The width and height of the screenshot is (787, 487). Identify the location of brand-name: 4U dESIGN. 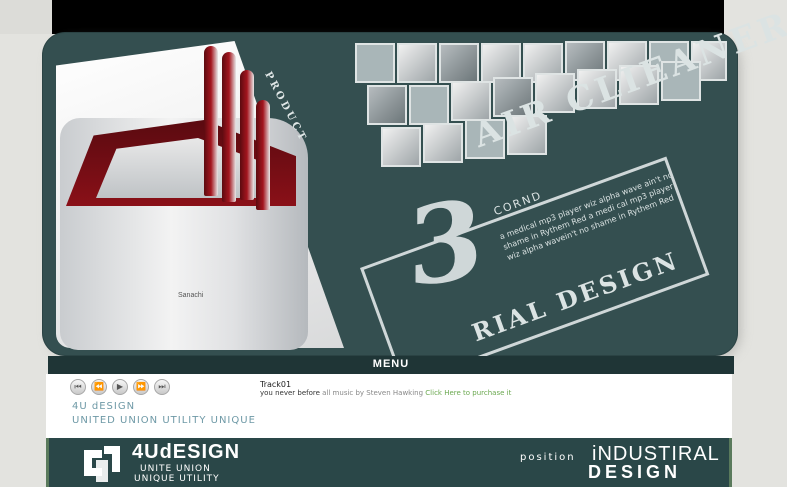
(104, 406).